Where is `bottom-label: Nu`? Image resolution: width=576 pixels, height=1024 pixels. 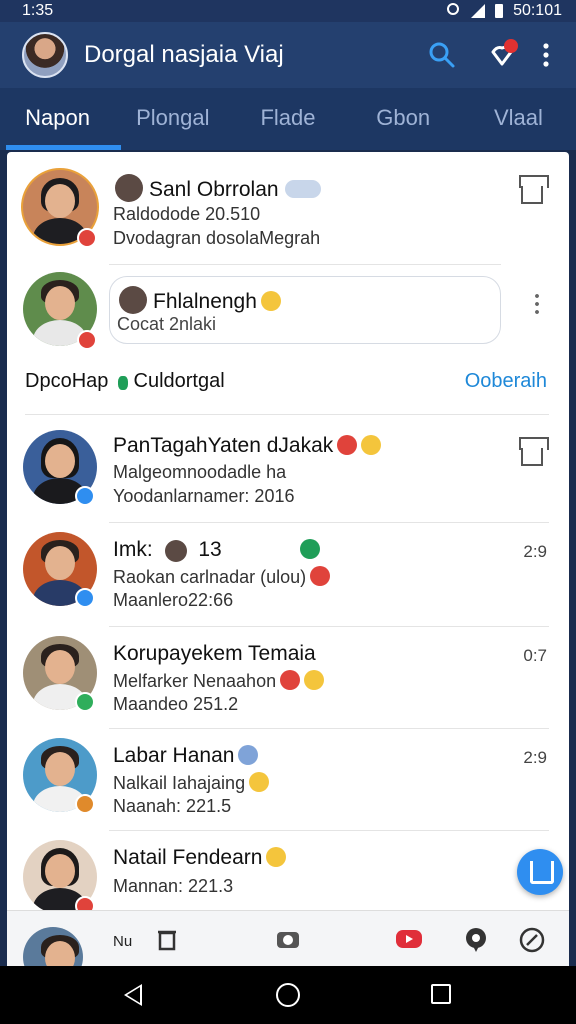 bottom-label: Nu is located at coordinates (123, 941).